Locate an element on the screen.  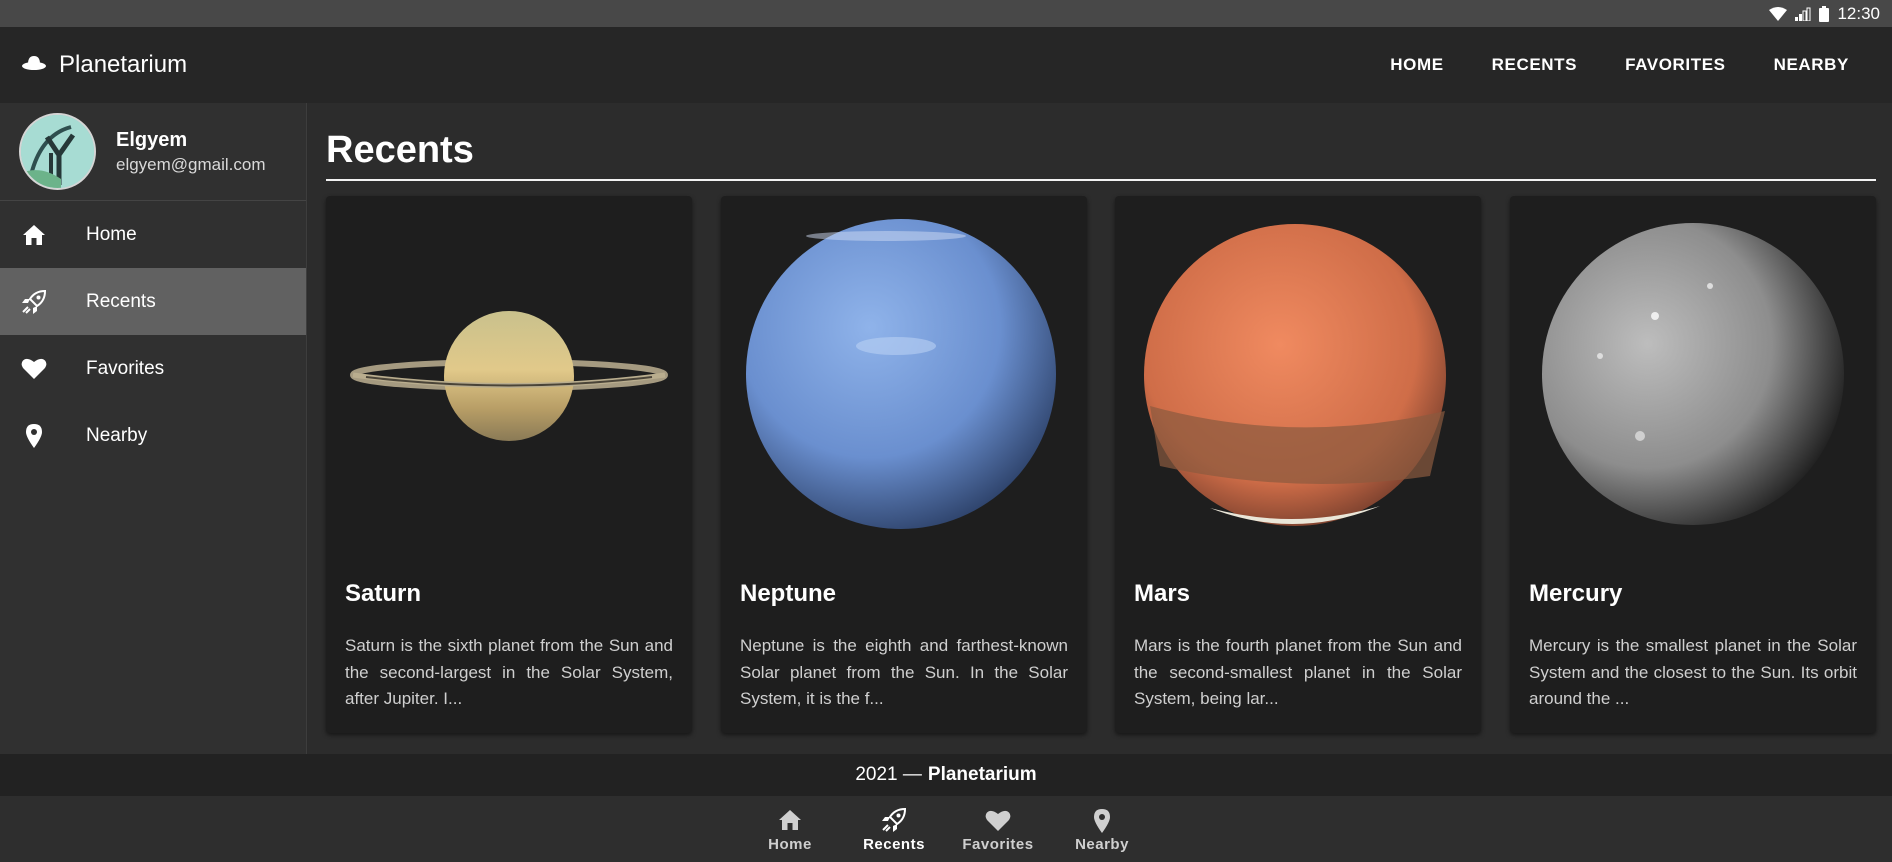
bottom-nav-recents: Recents is located at coordinates (894, 829).